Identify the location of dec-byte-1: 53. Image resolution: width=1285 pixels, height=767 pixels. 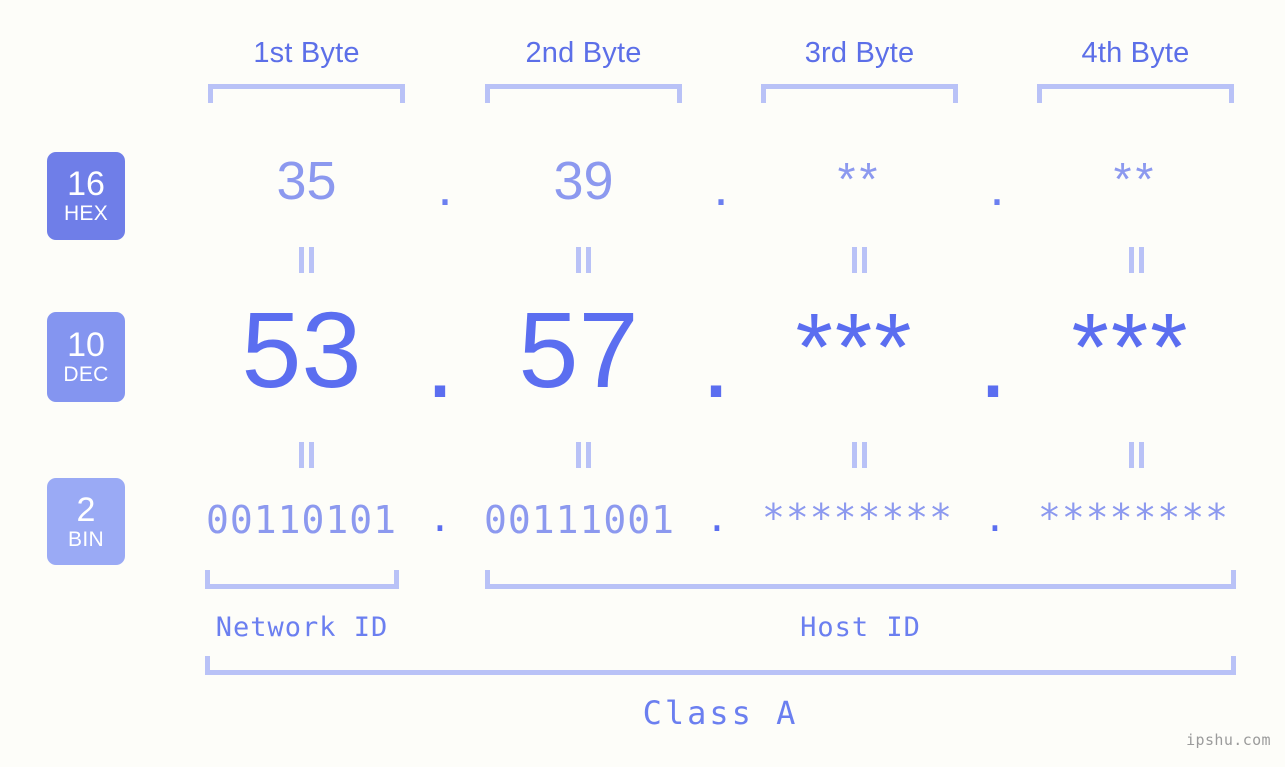
(301, 349).